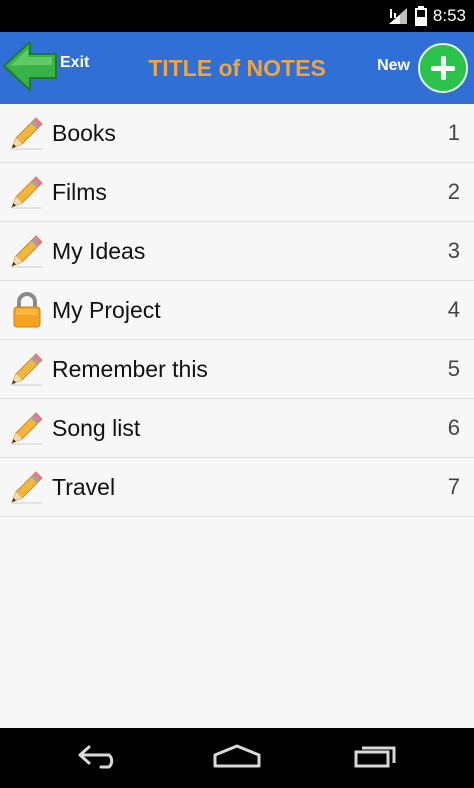 The height and width of the screenshot is (788, 474). What do you see at coordinates (106, 310) in the screenshot?
I see `note-title: My Project` at bounding box center [106, 310].